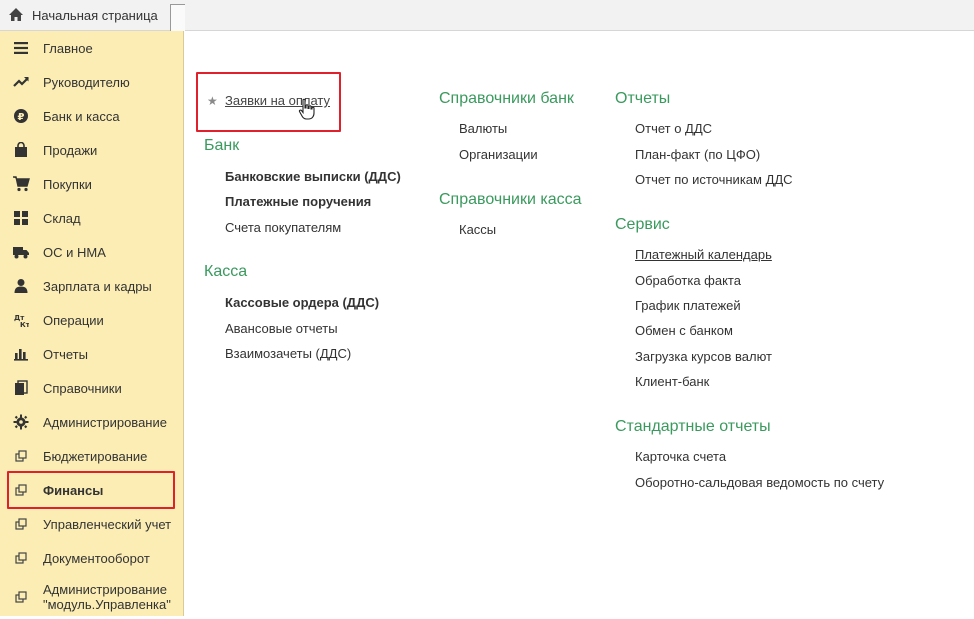 The height and width of the screenshot is (619, 974). Describe the element at coordinates (21, 388) in the screenshot. I see `books-icon` at that location.